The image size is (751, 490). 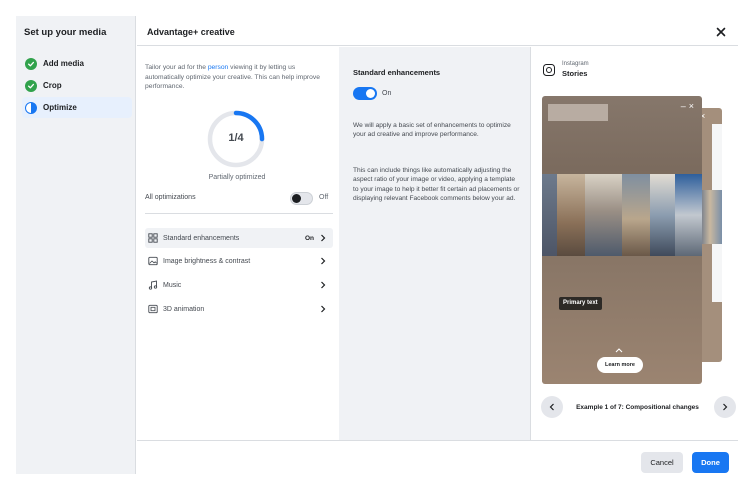 I want to click on option-music: Music, so click(x=239, y=285).